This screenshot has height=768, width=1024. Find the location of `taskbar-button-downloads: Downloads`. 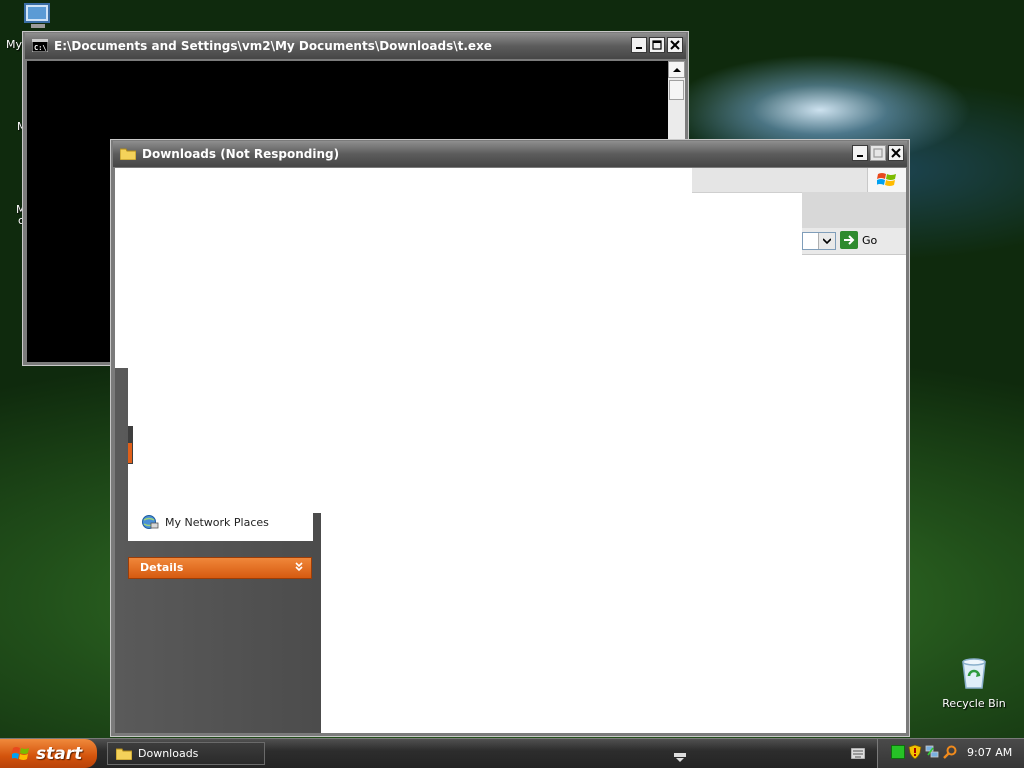

taskbar-button-downloads: Downloads is located at coordinates (186, 753).